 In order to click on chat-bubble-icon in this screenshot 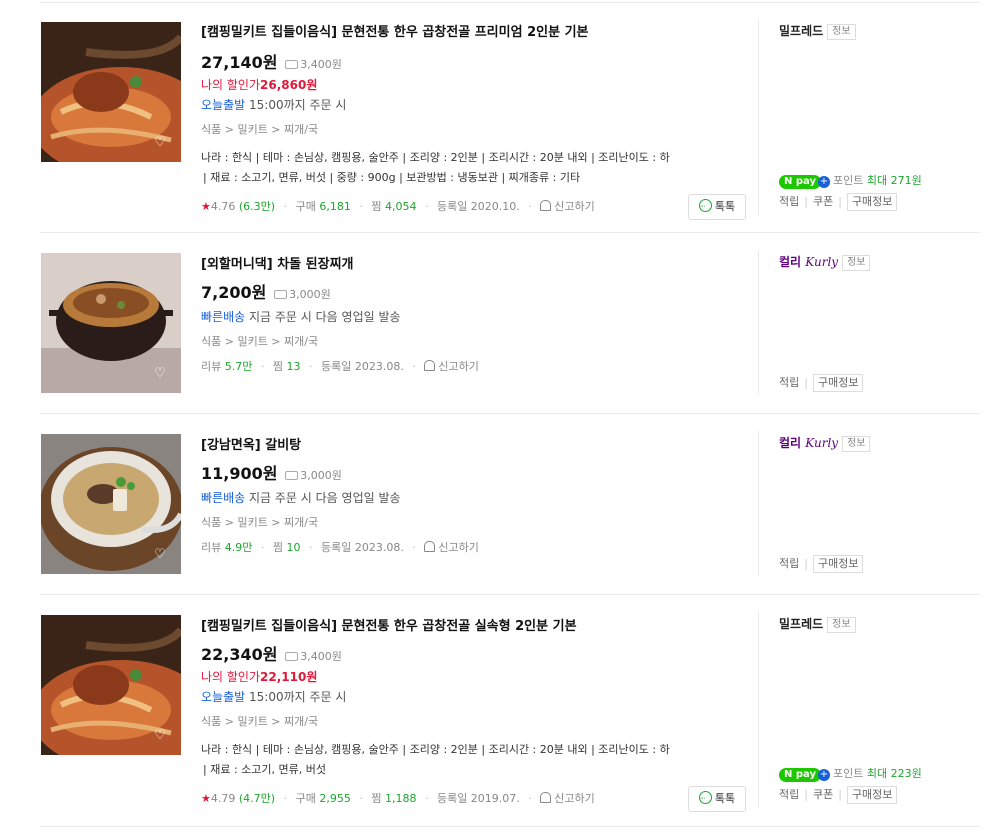, I will do `click(705, 799)`.